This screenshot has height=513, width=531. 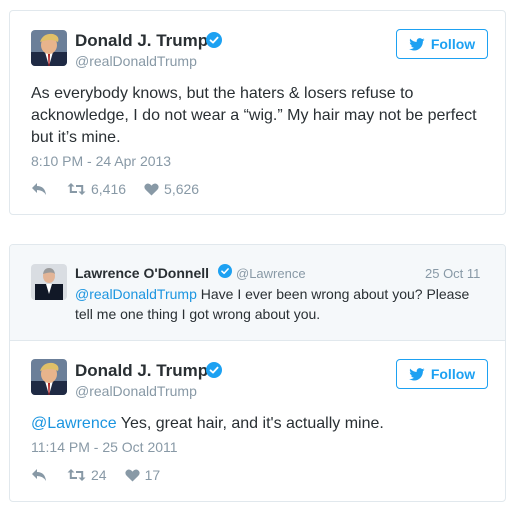 What do you see at coordinates (142, 475) in the screenshot?
I see `like-button: 17` at bounding box center [142, 475].